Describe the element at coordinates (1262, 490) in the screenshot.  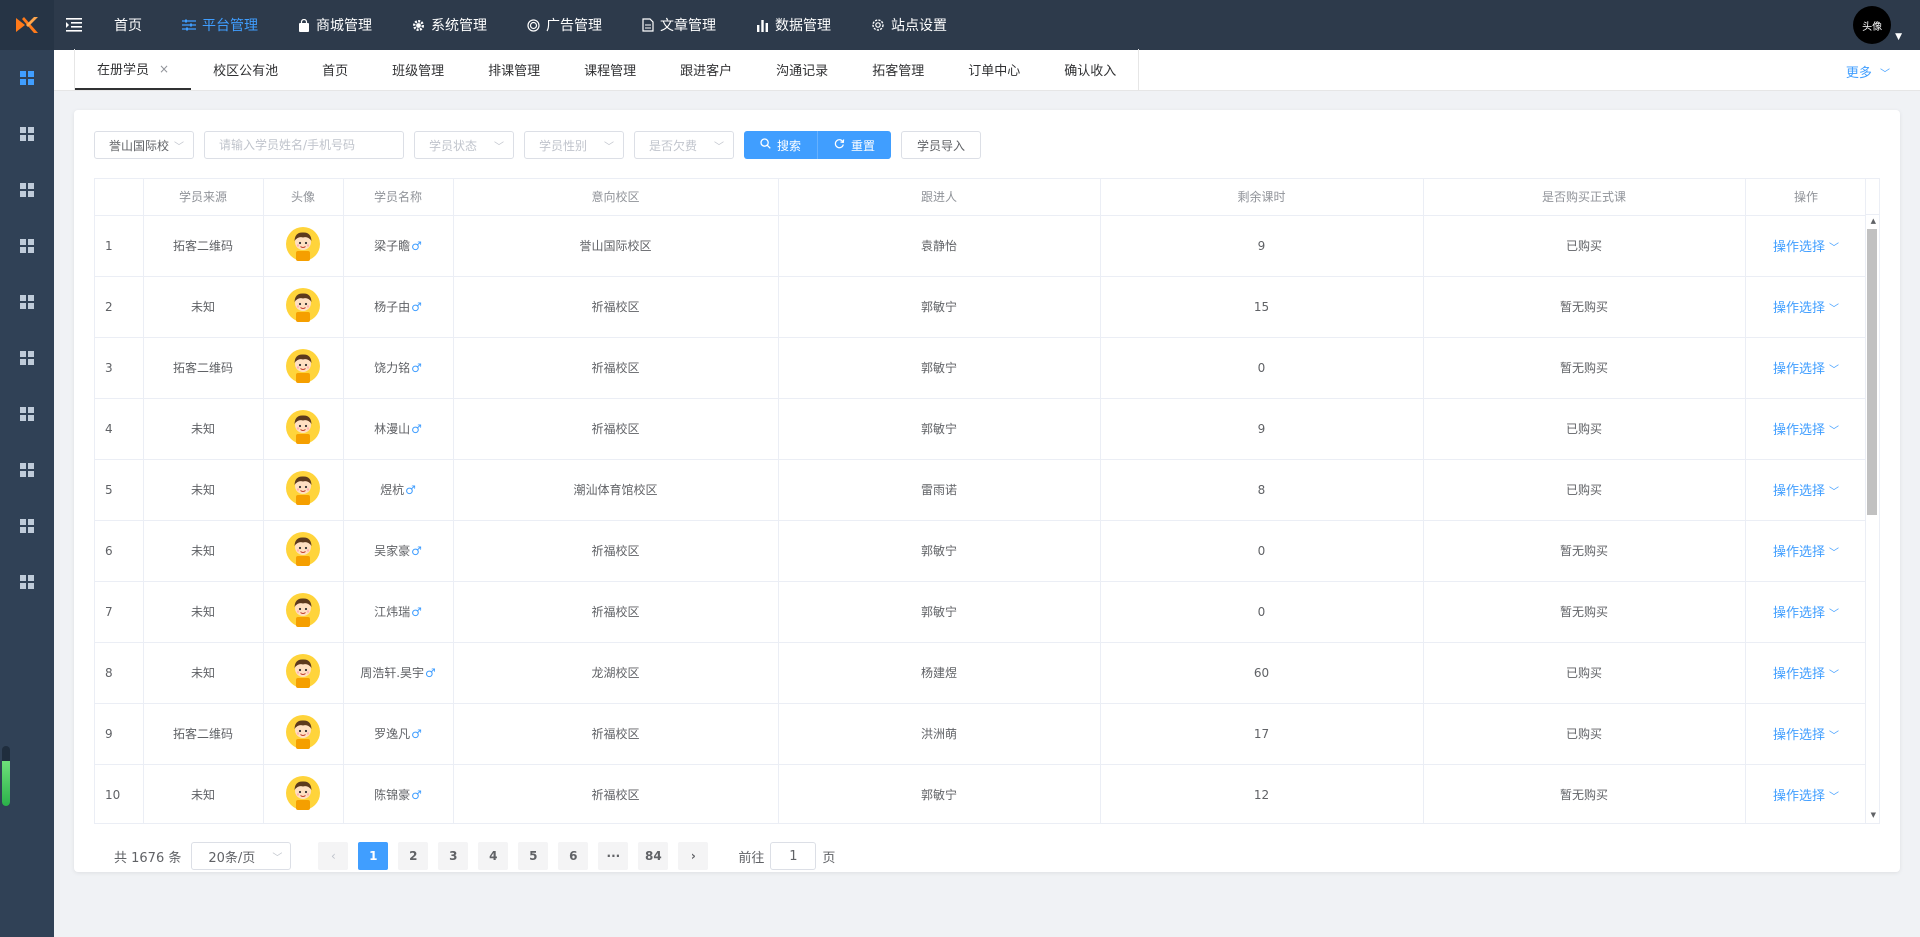
I see `remaining-hours: 8` at that location.